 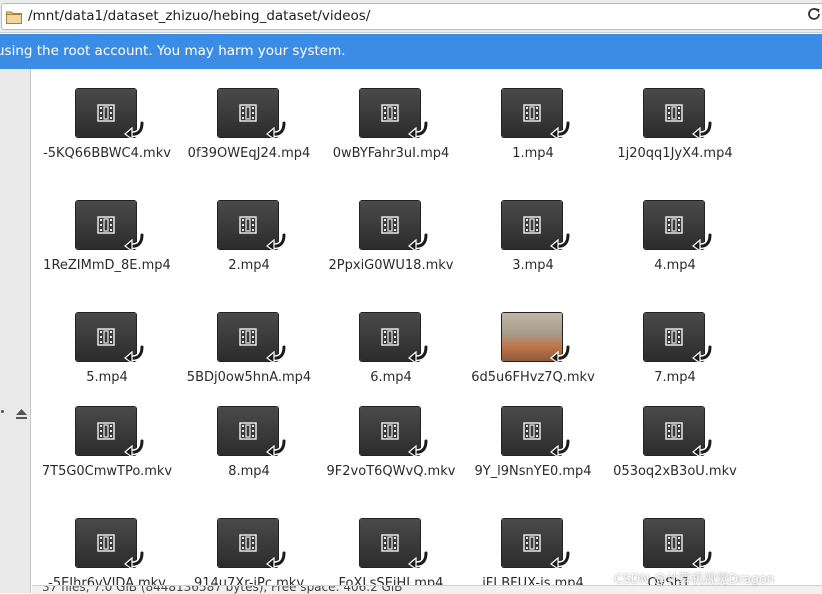 What do you see at coordinates (14, 17) in the screenshot?
I see `folder-icon` at bounding box center [14, 17].